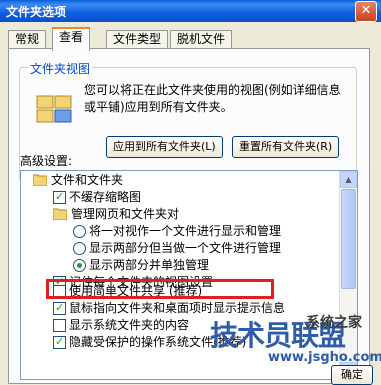  What do you see at coordinates (46, 161) in the screenshot?
I see `advanced-settings-label: 高级设置:` at bounding box center [46, 161].